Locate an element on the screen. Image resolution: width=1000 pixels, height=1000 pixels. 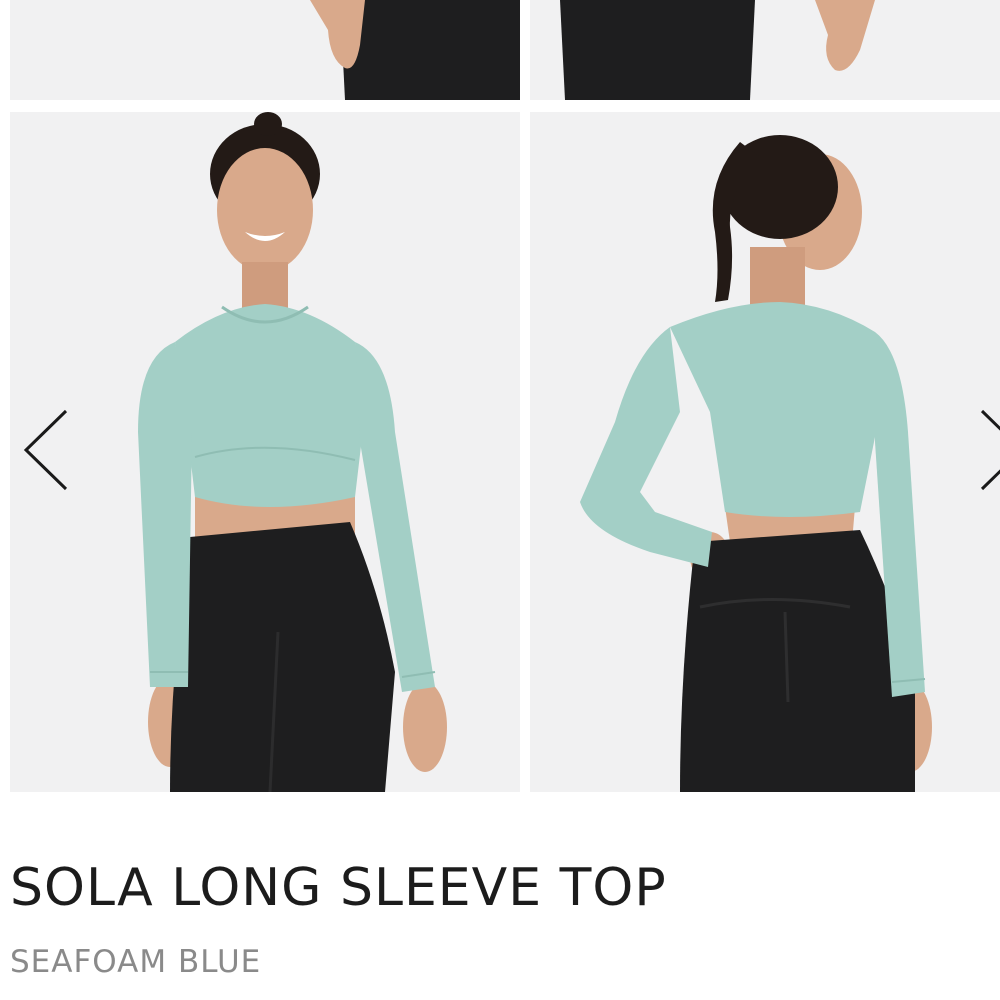
carousel-prev-button is located at coordinates (46, 450).